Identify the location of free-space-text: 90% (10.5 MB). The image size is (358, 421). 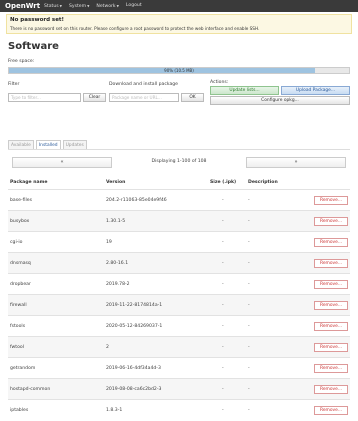
(179, 70).